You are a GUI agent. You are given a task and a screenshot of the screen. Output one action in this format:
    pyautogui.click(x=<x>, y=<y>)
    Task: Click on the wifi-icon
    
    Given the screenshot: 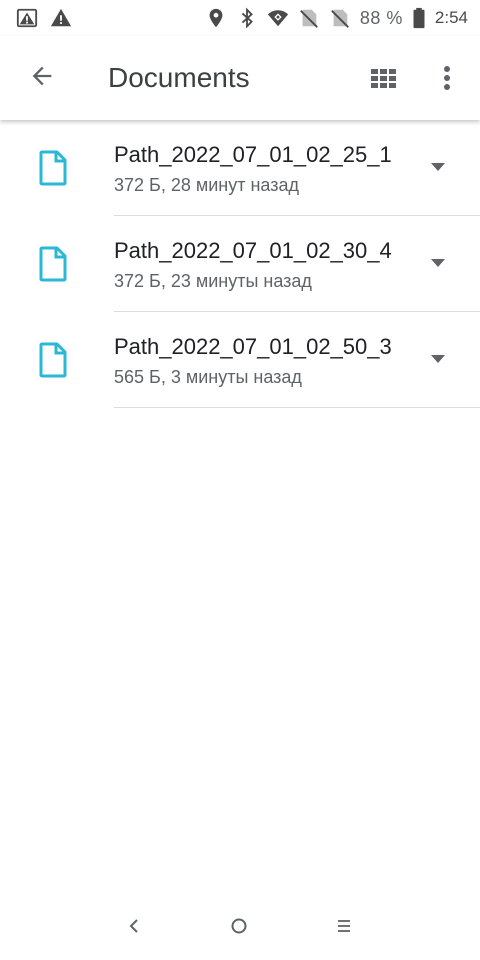 What is the action you would take?
    pyautogui.click(x=278, y=18)
    